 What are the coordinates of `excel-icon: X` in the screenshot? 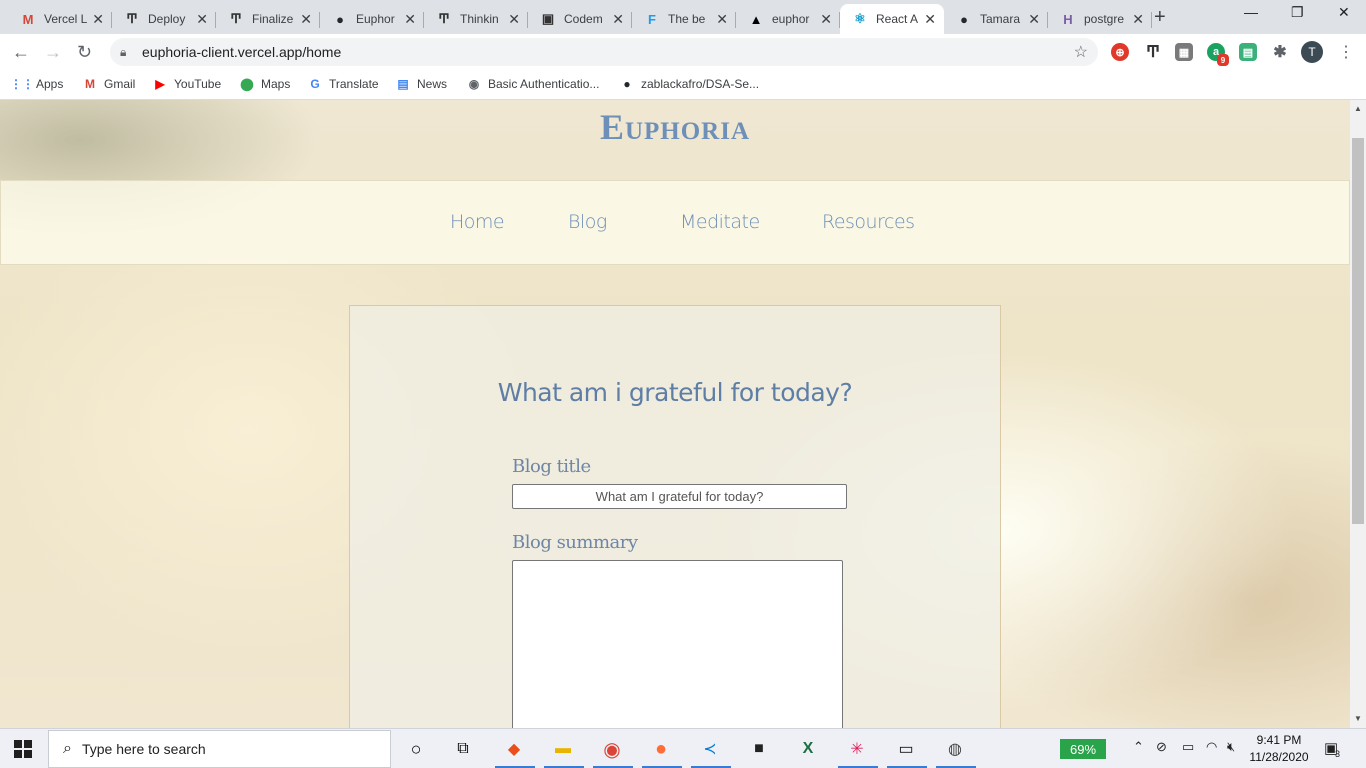 It's located at (808, 749).